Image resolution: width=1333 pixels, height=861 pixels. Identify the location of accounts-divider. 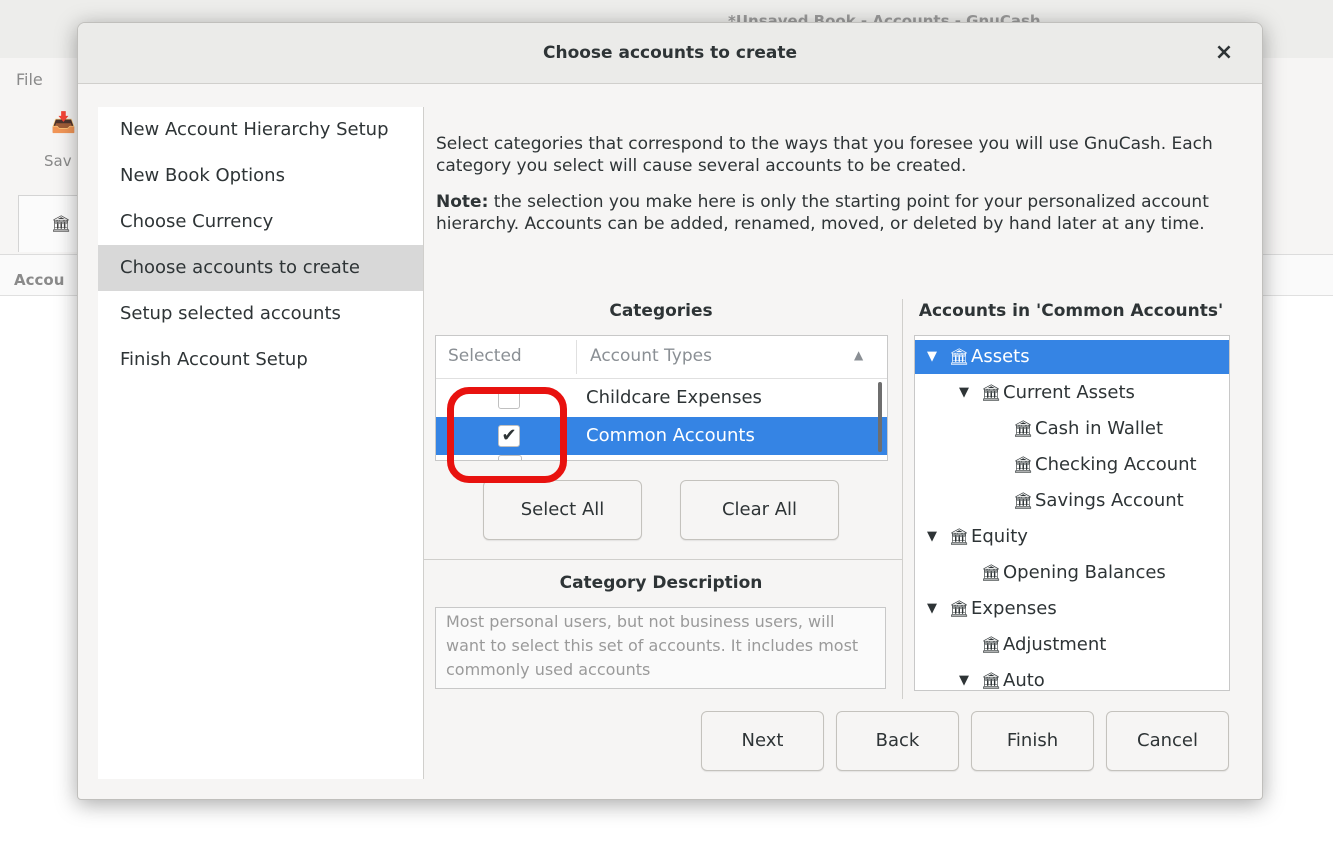
(902, 499).